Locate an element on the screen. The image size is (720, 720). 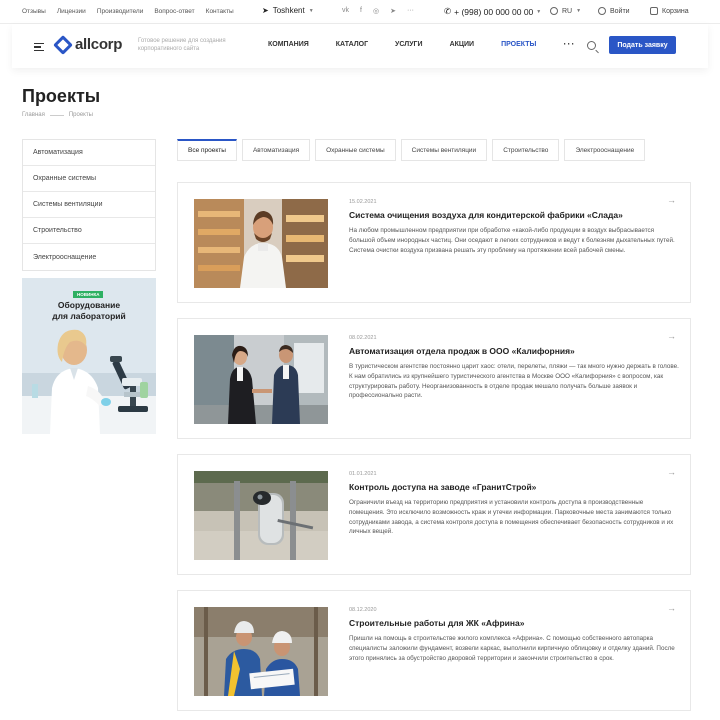
tab-all-projects: Все проекты is located at coordinates (207, 150).